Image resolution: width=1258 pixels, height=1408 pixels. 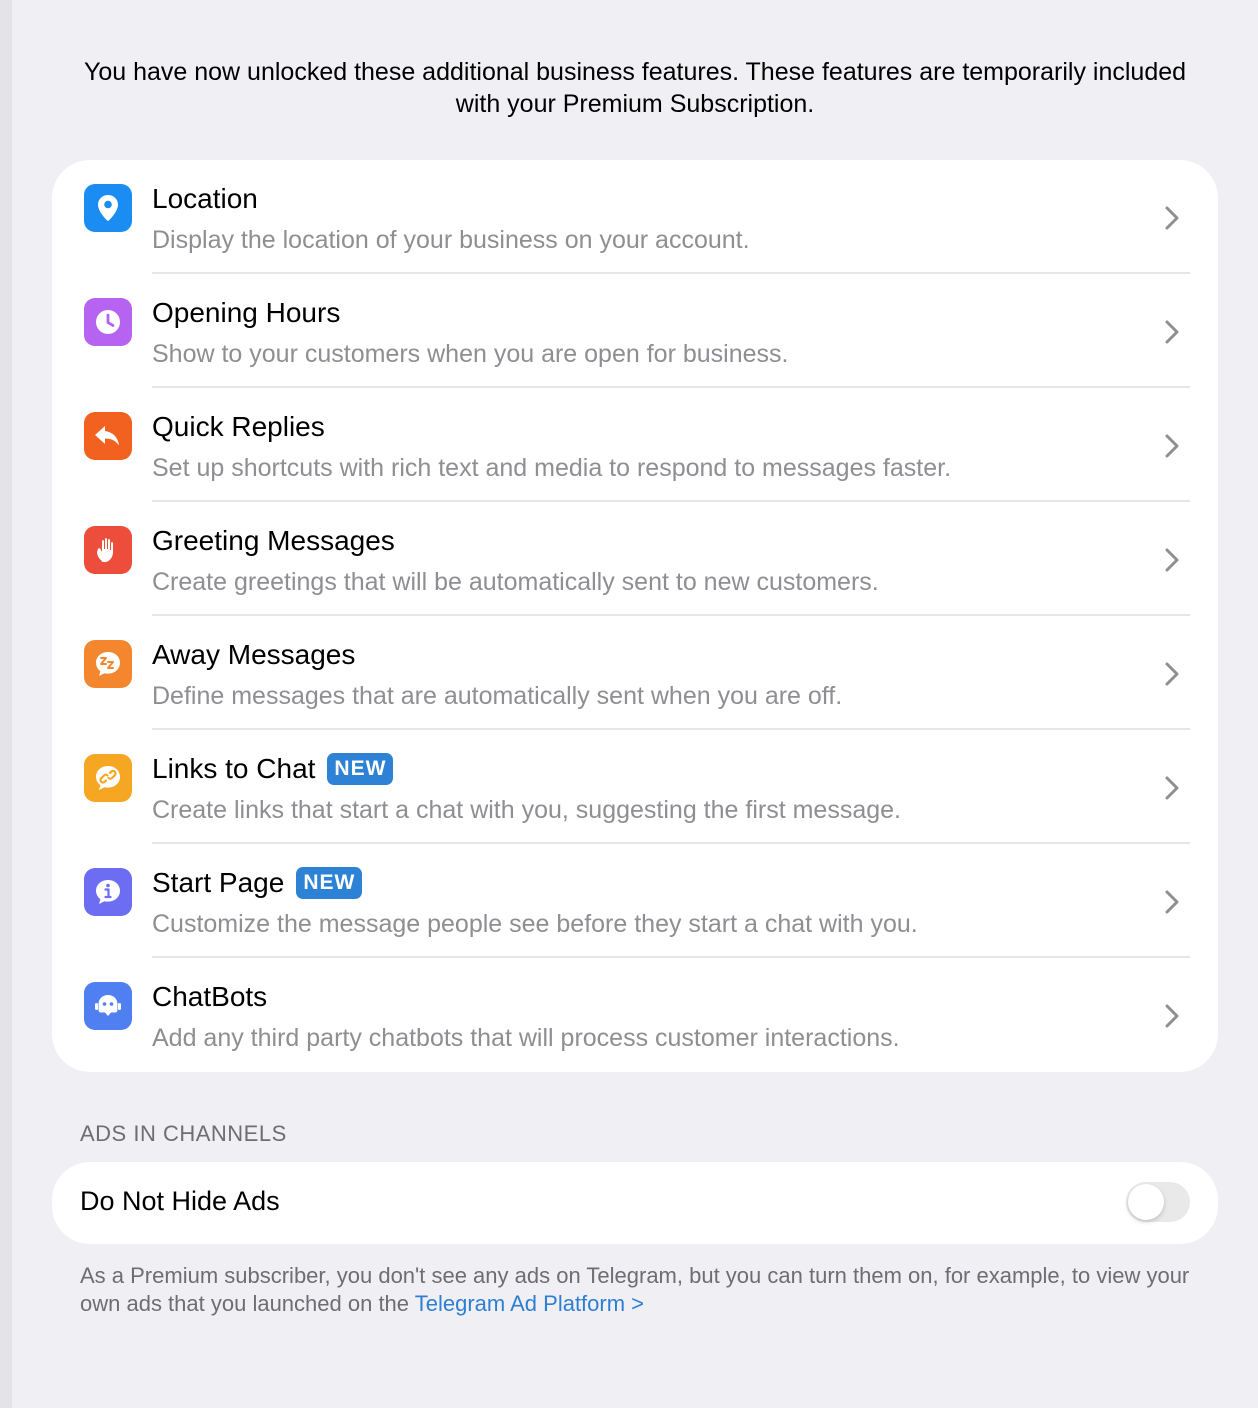 I want to click on location-pin-icon, so click(x=108, y=208).